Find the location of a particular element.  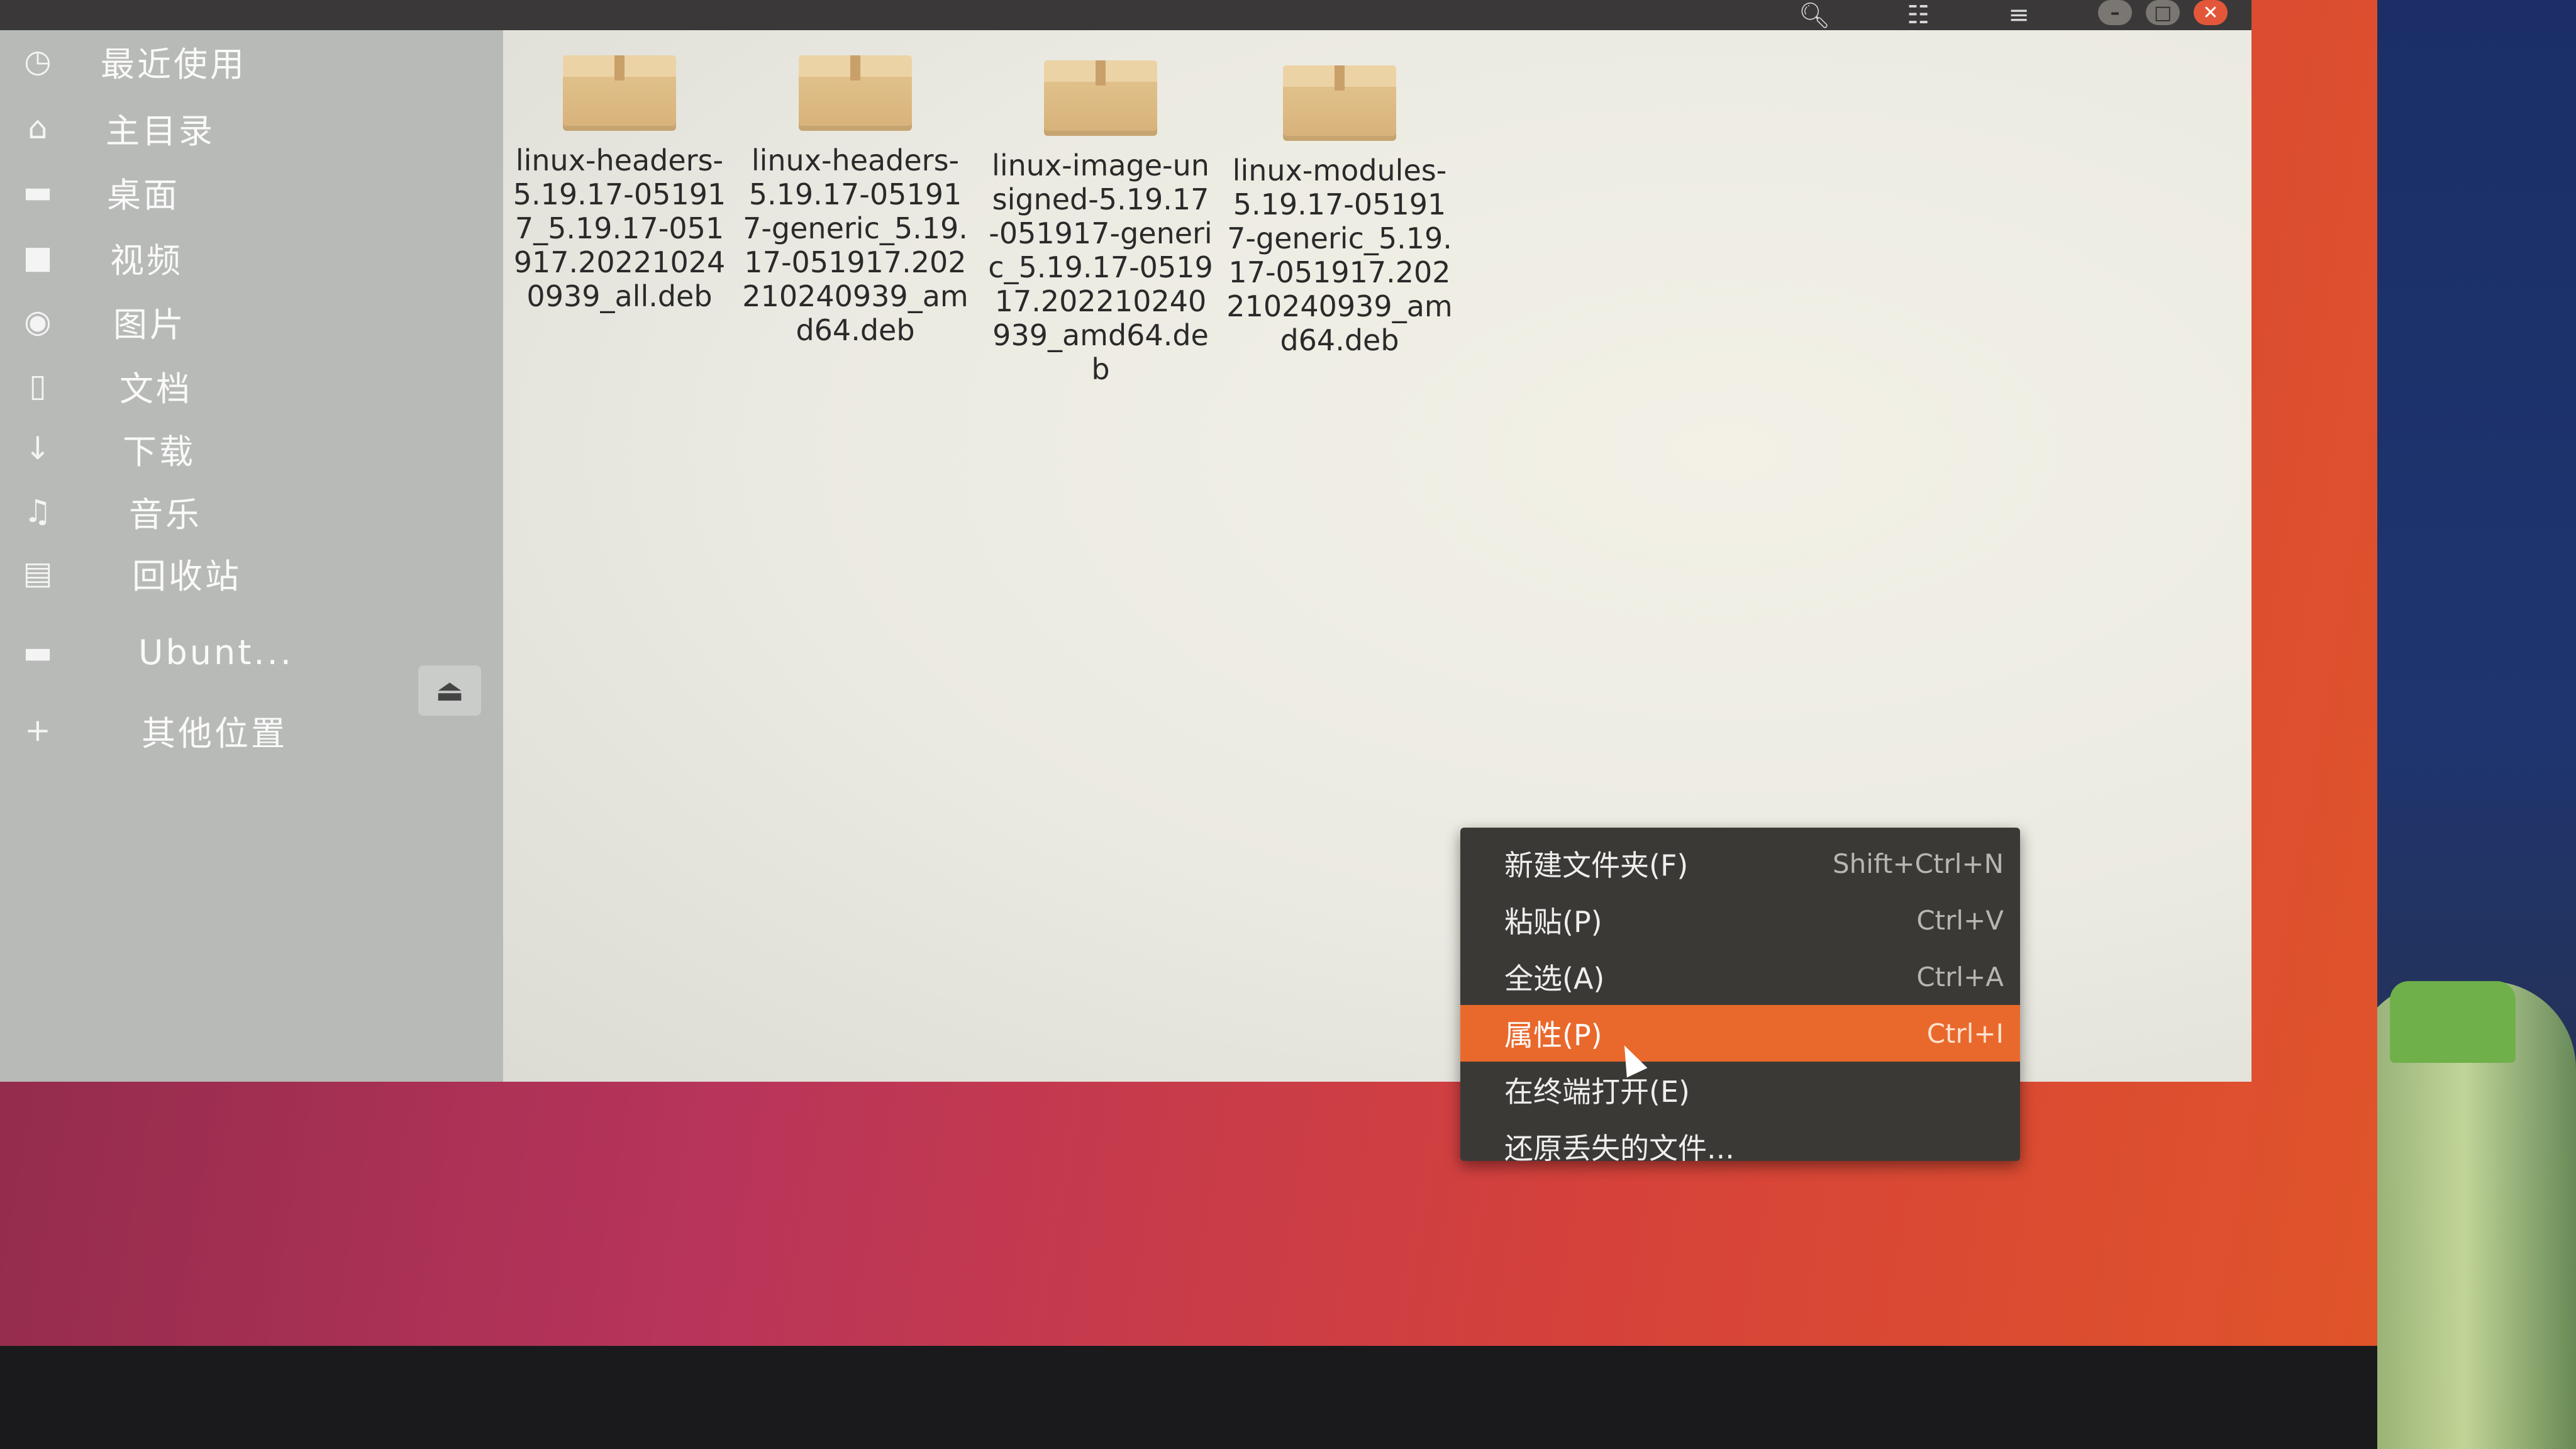

minimize-icon: – is located at coordinates (2115, 12).